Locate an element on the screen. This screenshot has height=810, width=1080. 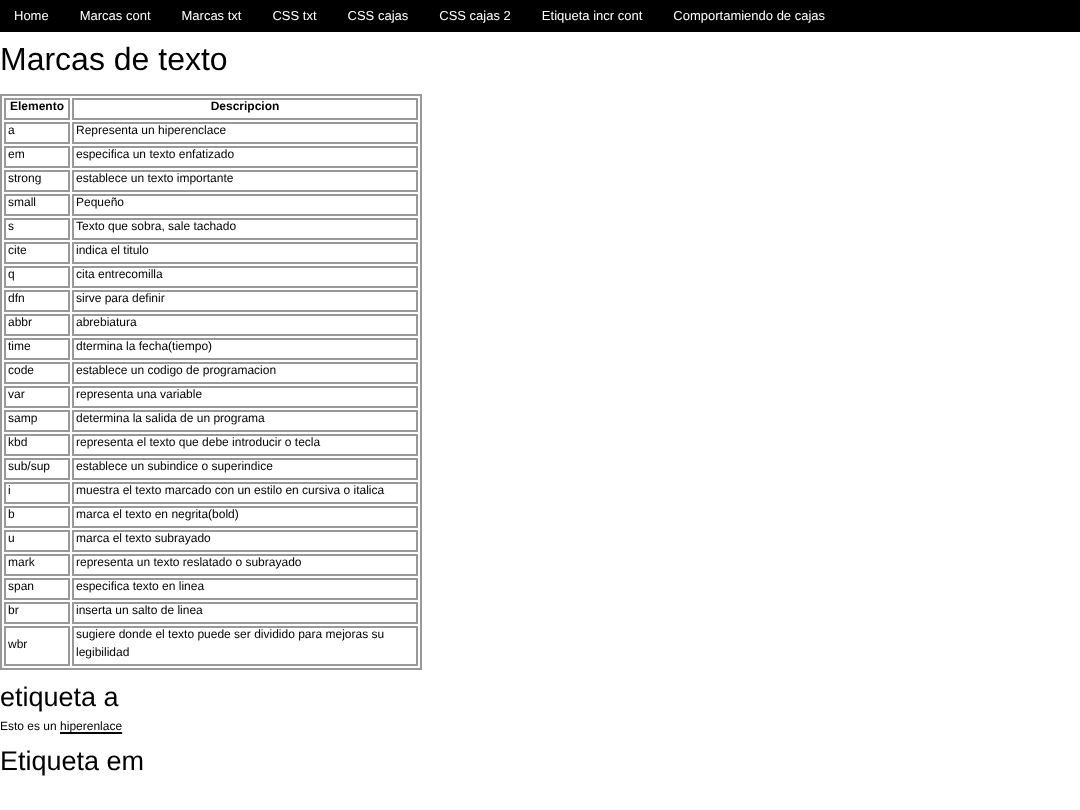
section-heading: Etiqueta em is located at coordinates (73, 762).